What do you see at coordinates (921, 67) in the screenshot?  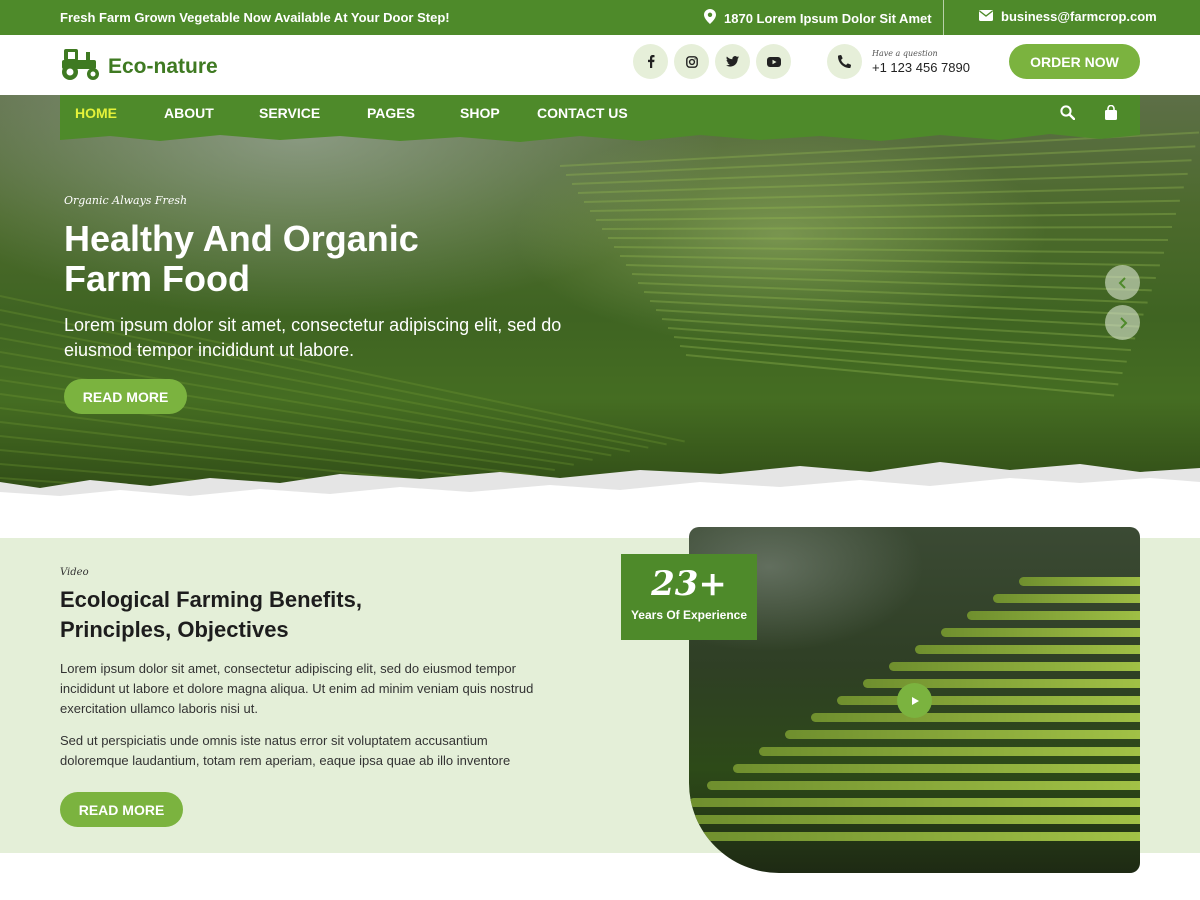 I see `phone-number: +1 123 456 7890` at bounding box center [921, 67].